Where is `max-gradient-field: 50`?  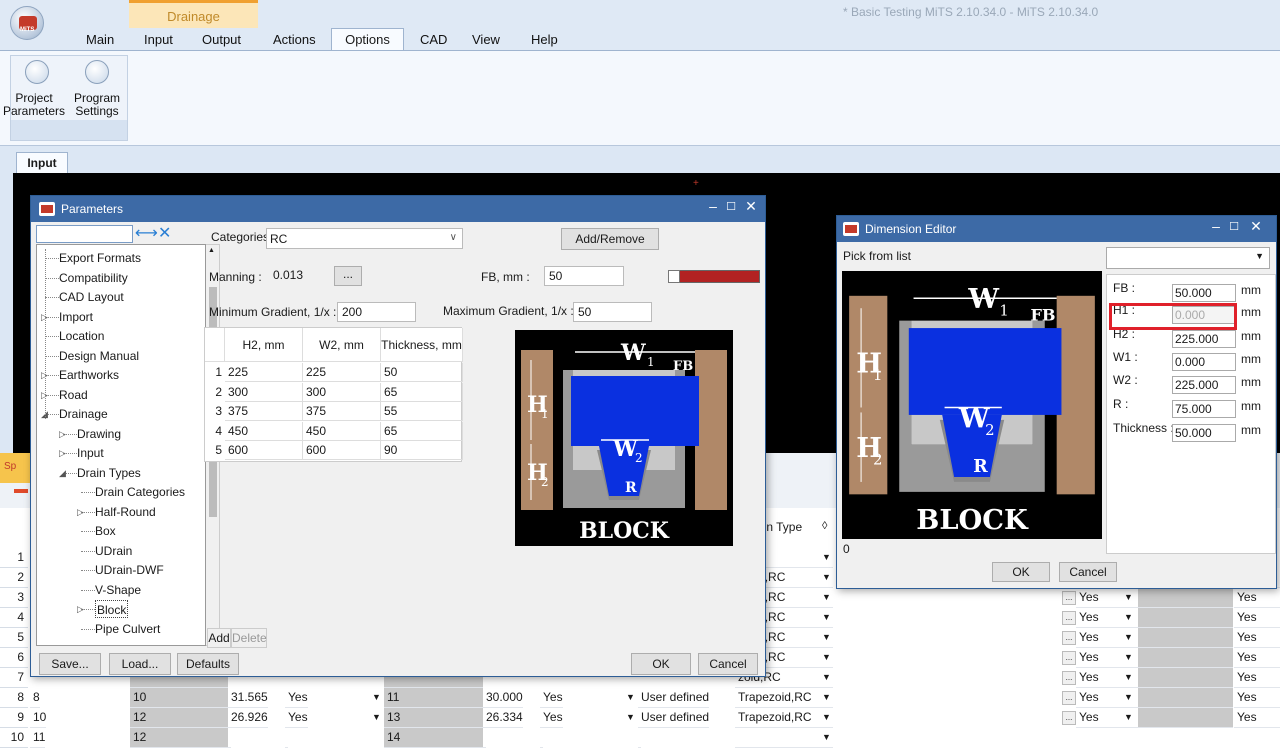
max-gradient-field: 50 is located at coordinates (612, 312).